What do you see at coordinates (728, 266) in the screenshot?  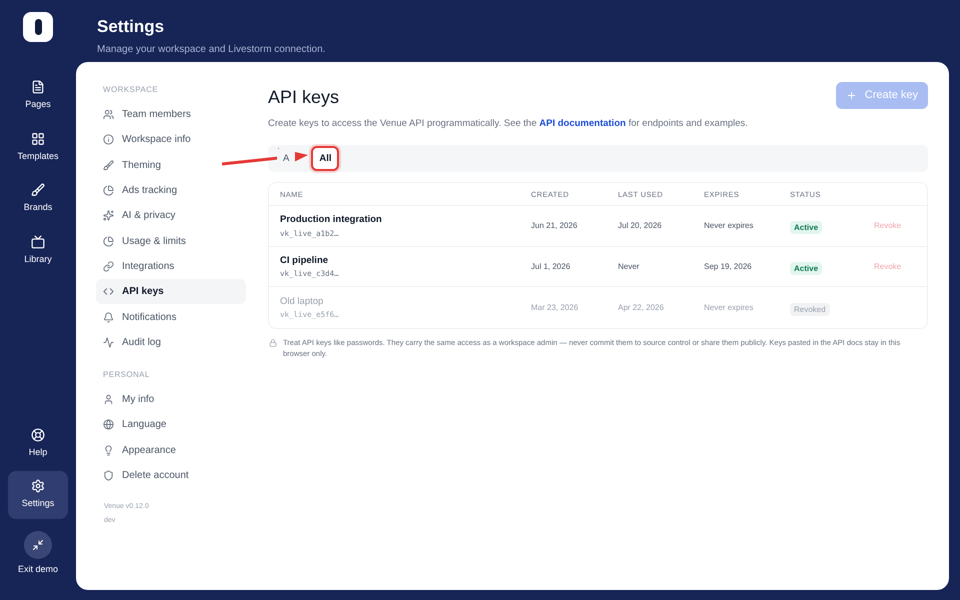 I see `expires-cell-text: Sep 19, 2026` at bounding box center [728, 266].